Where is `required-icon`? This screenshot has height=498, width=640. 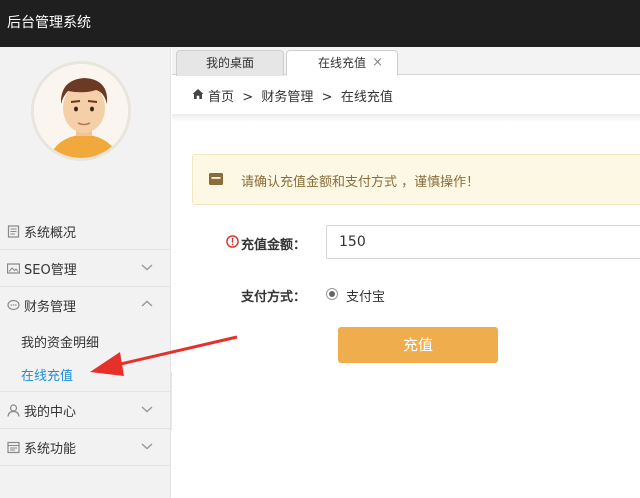 required-icon is located at coordinates (232, 241).